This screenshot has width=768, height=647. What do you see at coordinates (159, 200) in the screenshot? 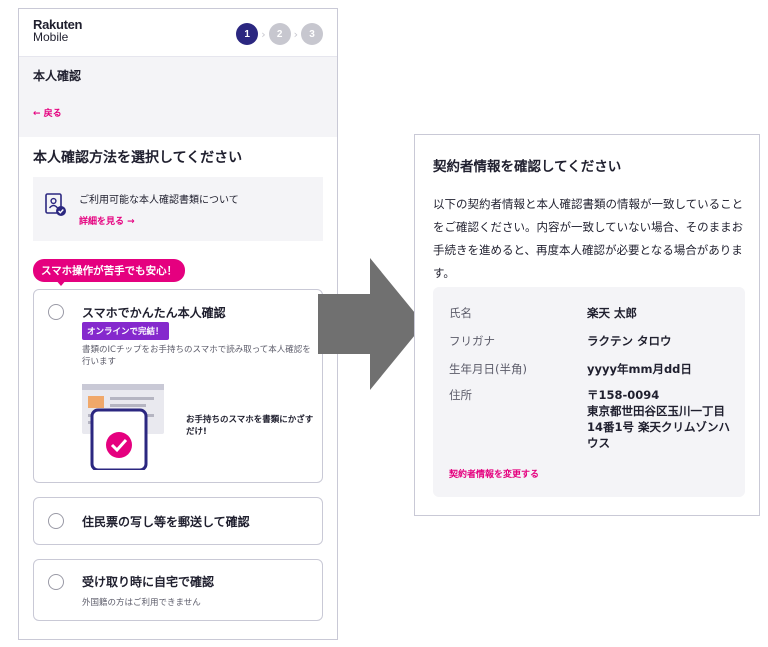
I see `info-text: ご利用可能な本人確認書類について` at bounding box center [159, 200].